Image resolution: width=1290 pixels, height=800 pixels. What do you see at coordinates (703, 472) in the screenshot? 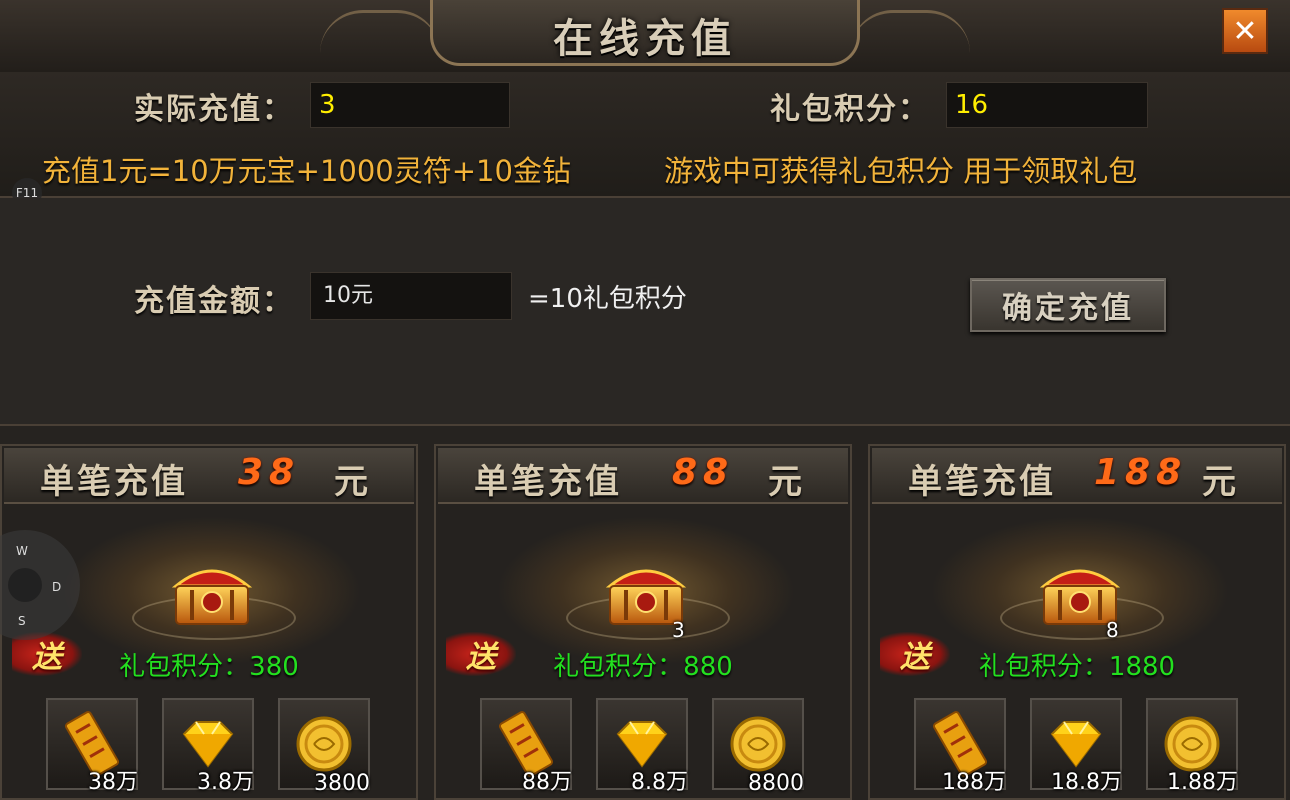
I see `package-amount: 88` at bounding box center [703, 472].